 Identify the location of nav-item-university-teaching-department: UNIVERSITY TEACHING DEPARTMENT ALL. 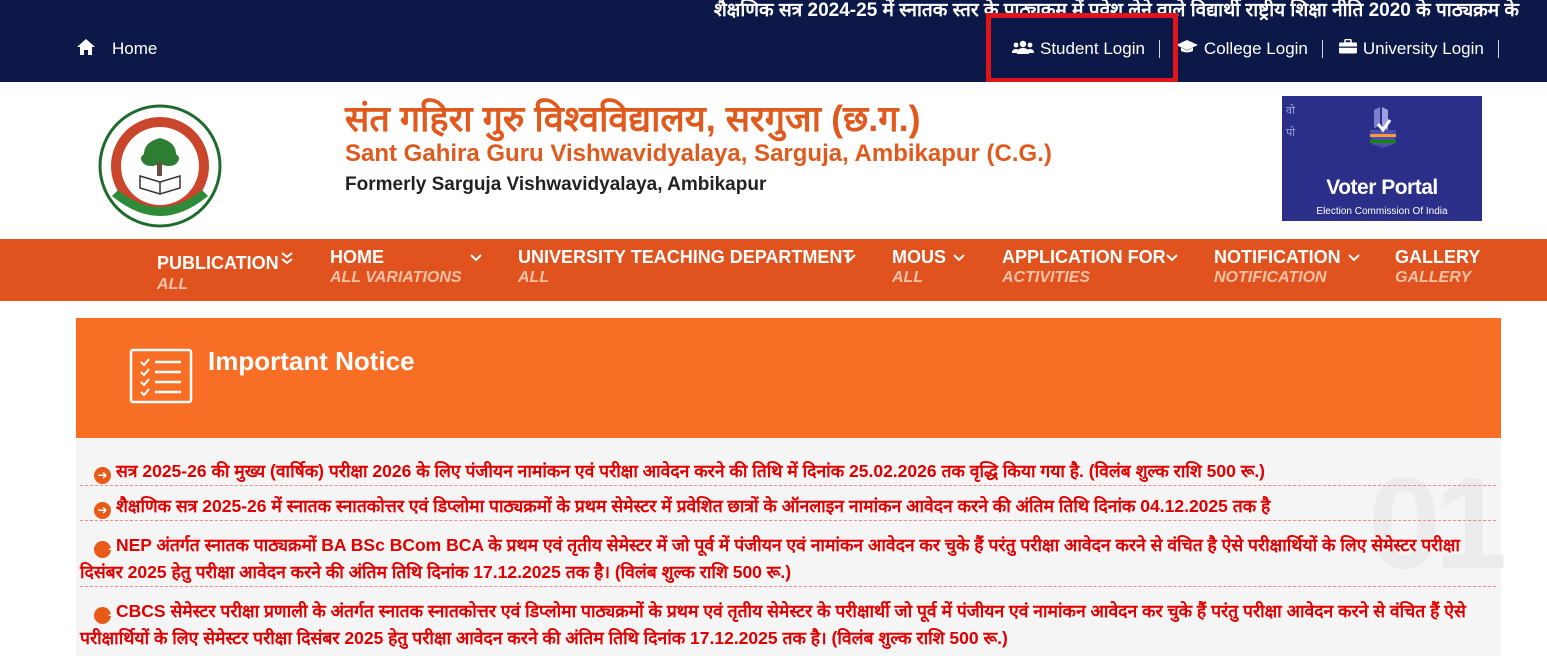
(693, 270).